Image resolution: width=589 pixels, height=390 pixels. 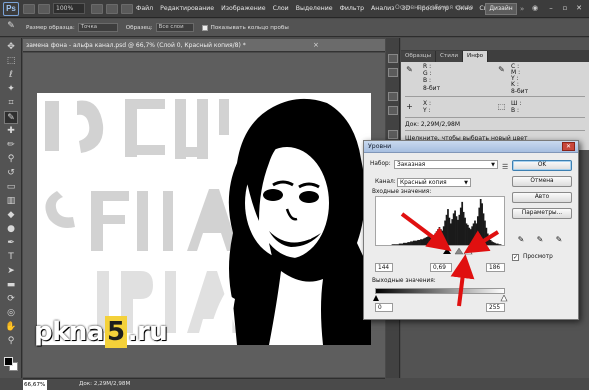 What do you see at coordinates (471, 147) in the screenshot?
I see `dialog-title-bar: Уровни ✕` at bounding box center [471, 147].